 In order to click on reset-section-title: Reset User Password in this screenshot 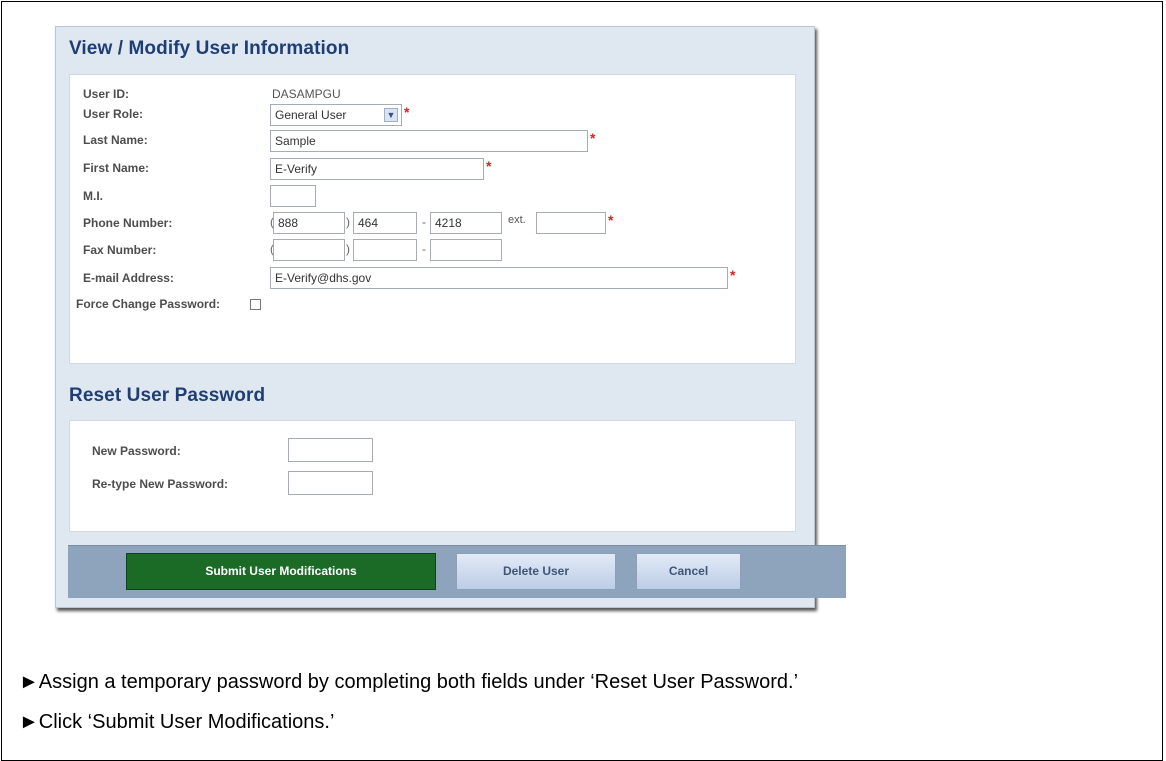, I will do `click(167, 395)`.